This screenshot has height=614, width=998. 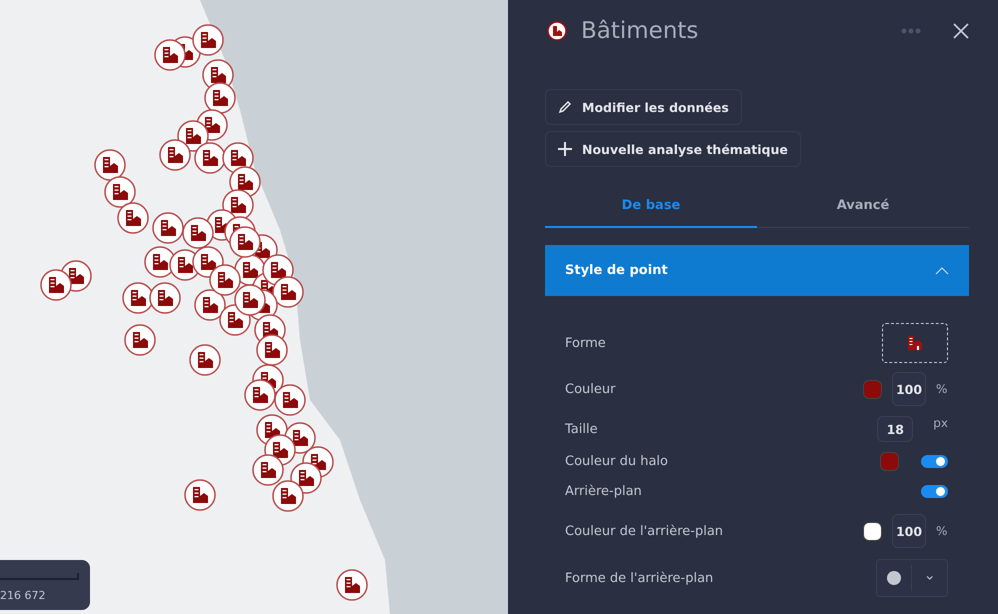 I want to click on section-header: Style de point, so click(x=757, y=270).